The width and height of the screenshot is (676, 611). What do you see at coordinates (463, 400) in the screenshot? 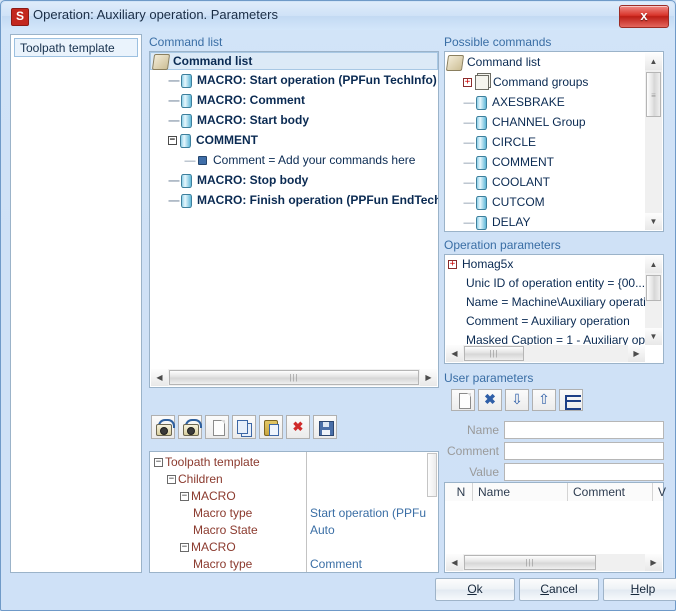
I see `add-parameter-button` at bounding box center [463, 400].